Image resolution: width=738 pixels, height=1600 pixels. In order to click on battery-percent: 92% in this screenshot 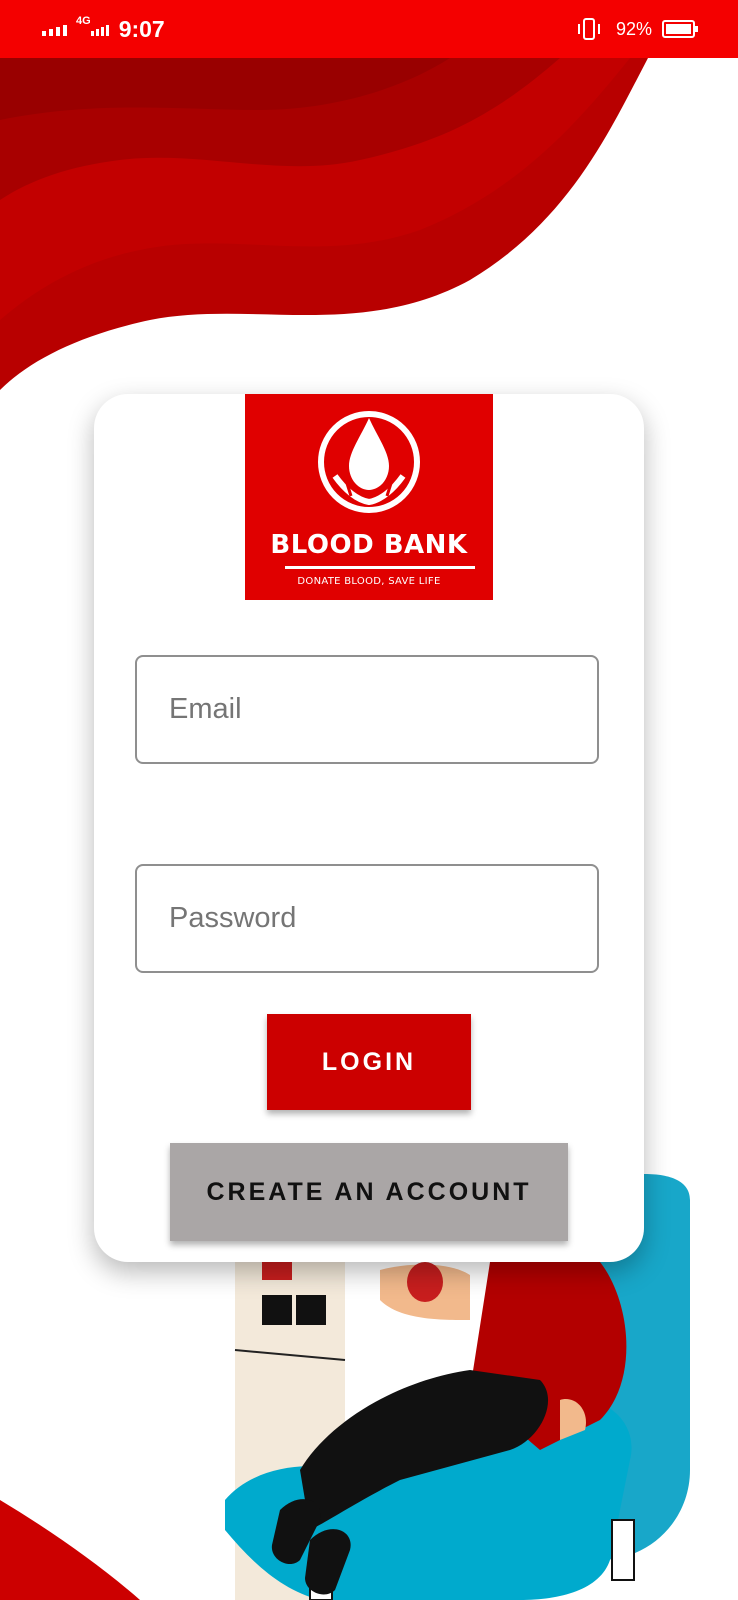, I will do `click(633, 28)`.